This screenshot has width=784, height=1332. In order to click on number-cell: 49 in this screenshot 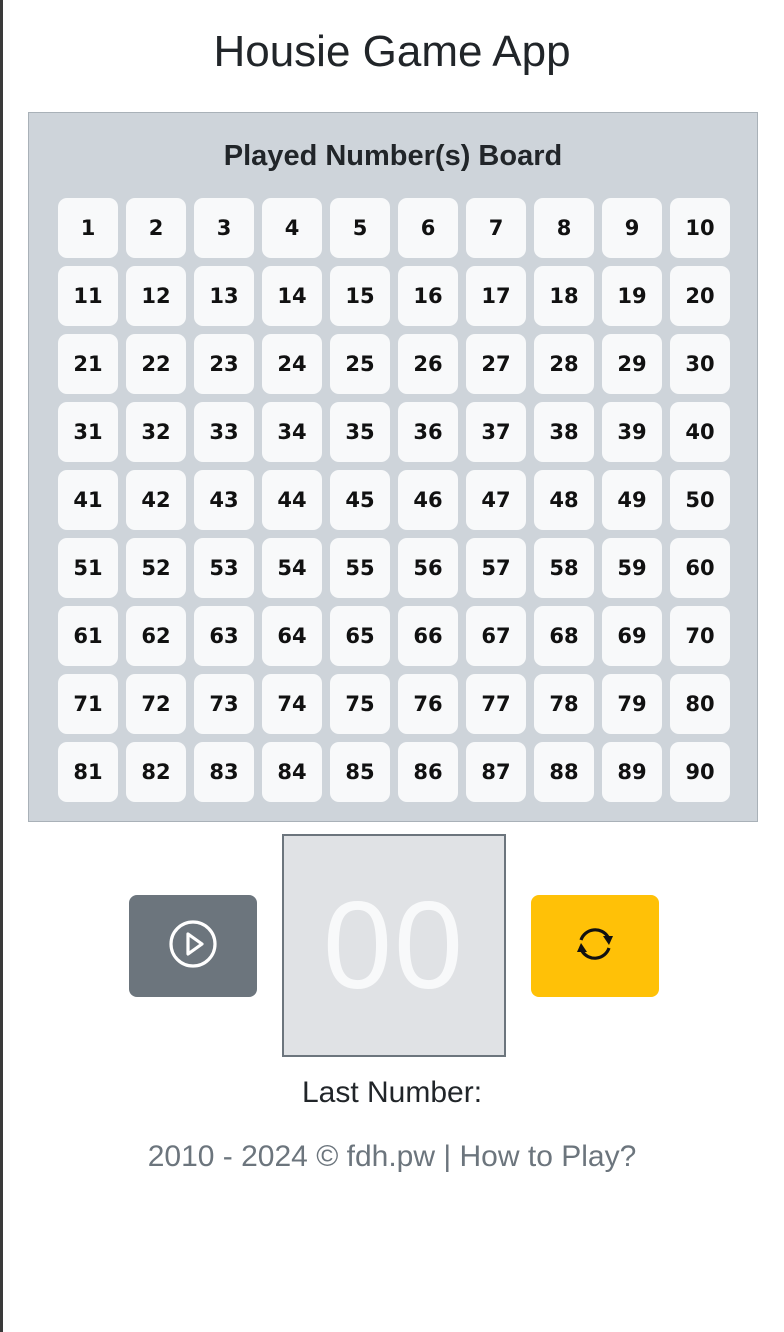, I will do `click(632, 500)`.